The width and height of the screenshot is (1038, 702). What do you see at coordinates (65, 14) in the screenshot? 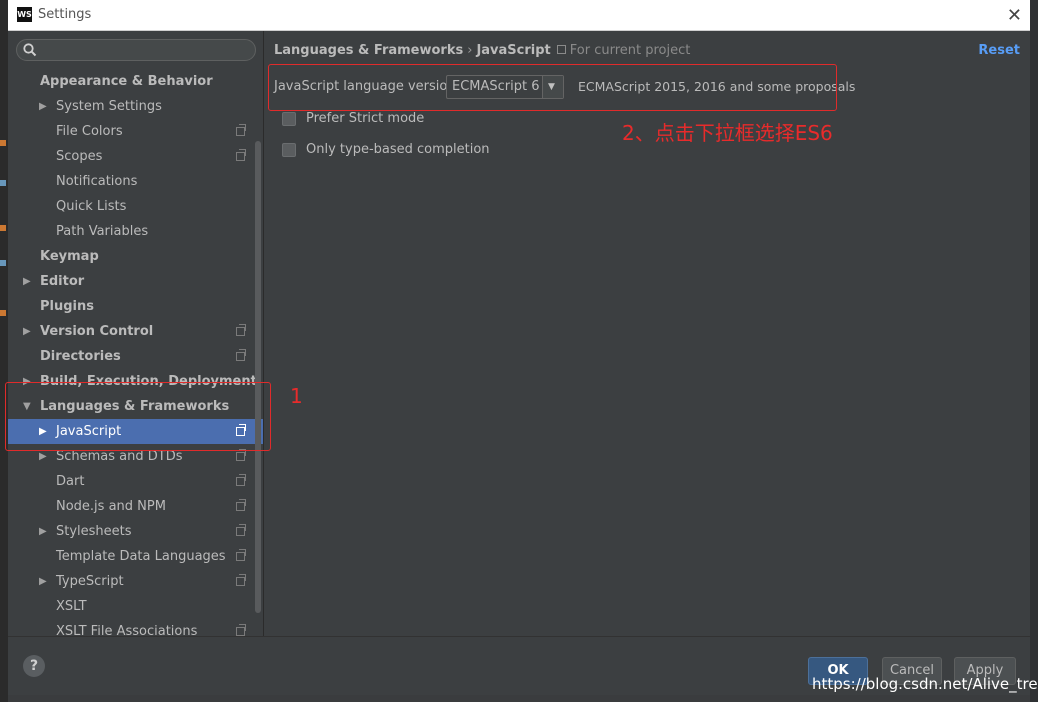
I see `window-title: Settings` at bounding box center [65, 14].